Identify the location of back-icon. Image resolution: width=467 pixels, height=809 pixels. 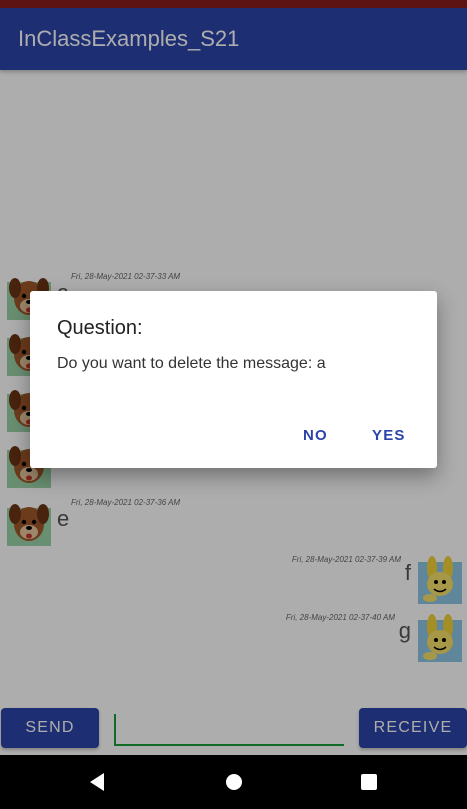
(97, 782).